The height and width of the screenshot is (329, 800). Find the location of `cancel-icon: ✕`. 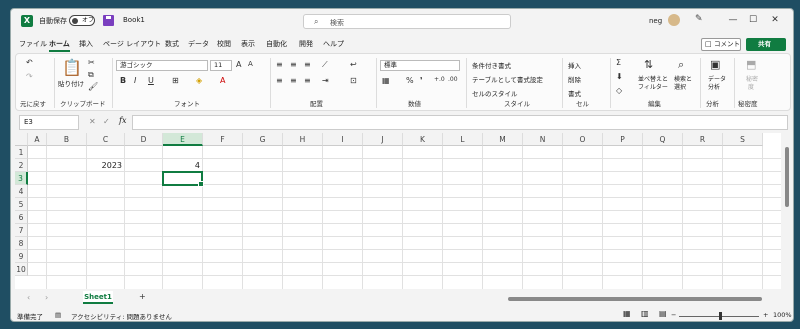

cancel-icon: ✕ is located at coordinates (92, 121).